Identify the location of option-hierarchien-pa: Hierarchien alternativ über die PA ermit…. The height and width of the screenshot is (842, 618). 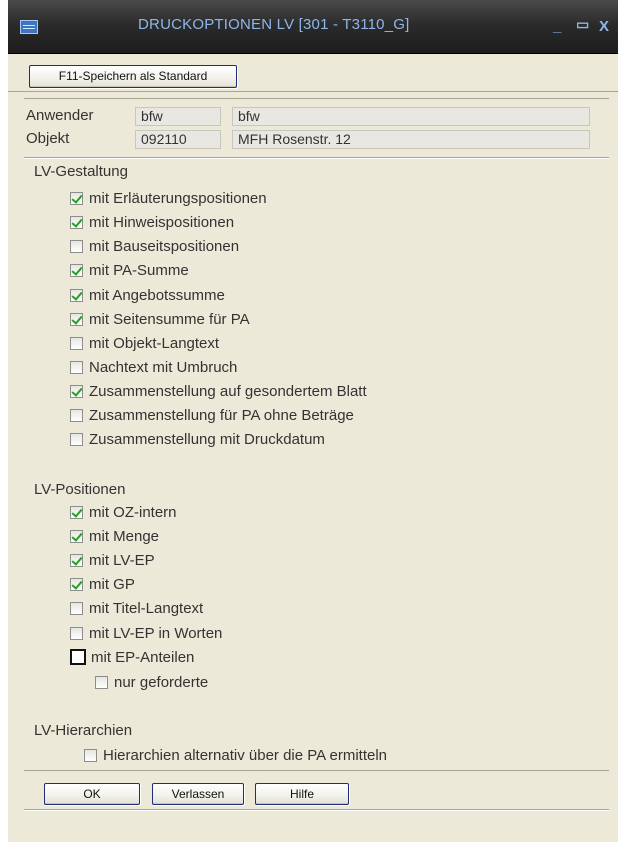
(235, 755).